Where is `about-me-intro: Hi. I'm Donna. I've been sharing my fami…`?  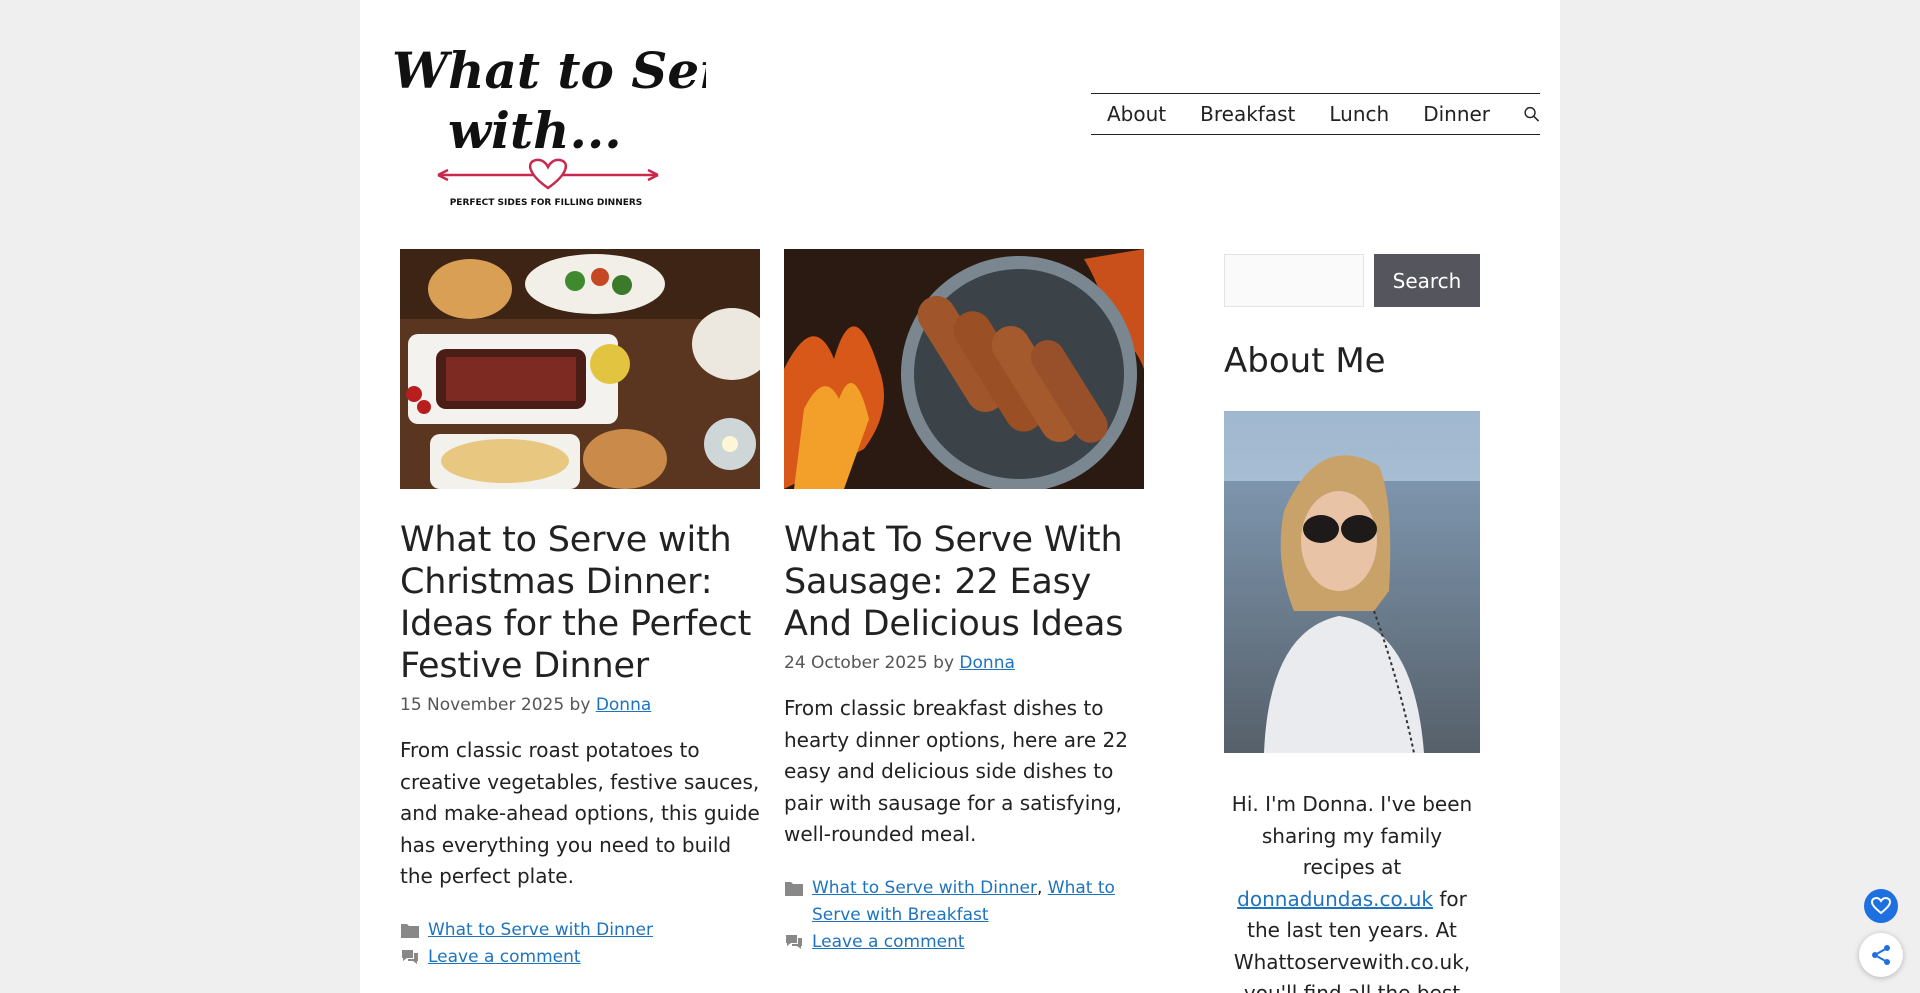 about-me-intro: Hi. I'm Donna. I've been sharing my fami… is located at coordinates (1352, 835).